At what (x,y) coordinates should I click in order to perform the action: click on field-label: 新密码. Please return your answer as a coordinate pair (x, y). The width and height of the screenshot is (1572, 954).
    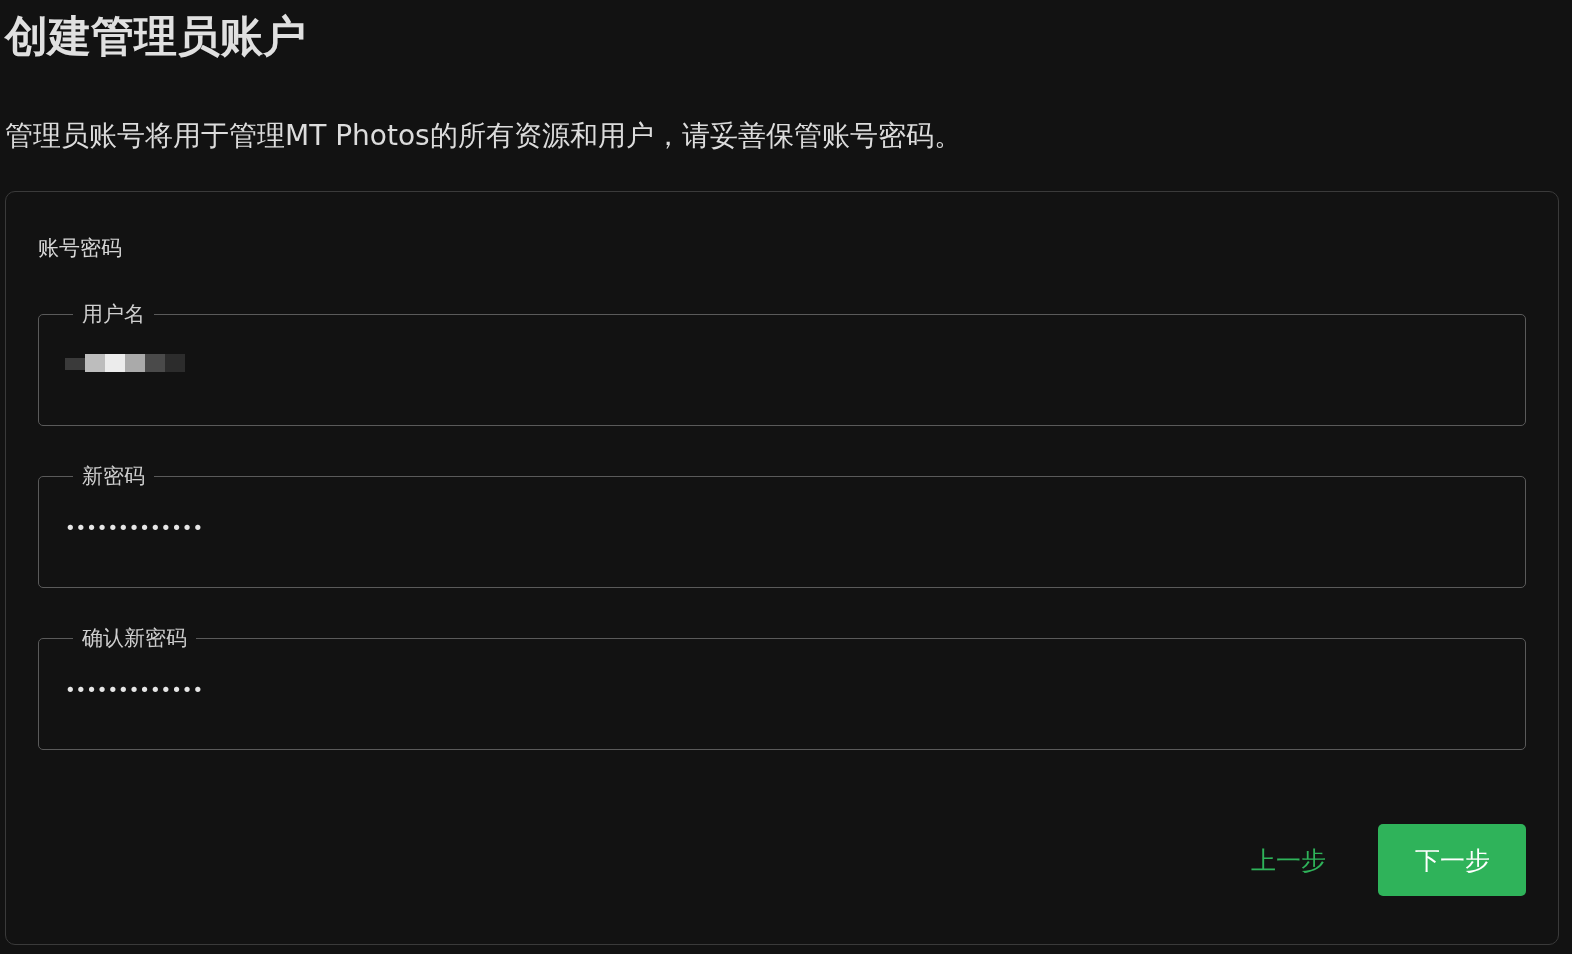
    Looking at the image, I should click on (113, 476).